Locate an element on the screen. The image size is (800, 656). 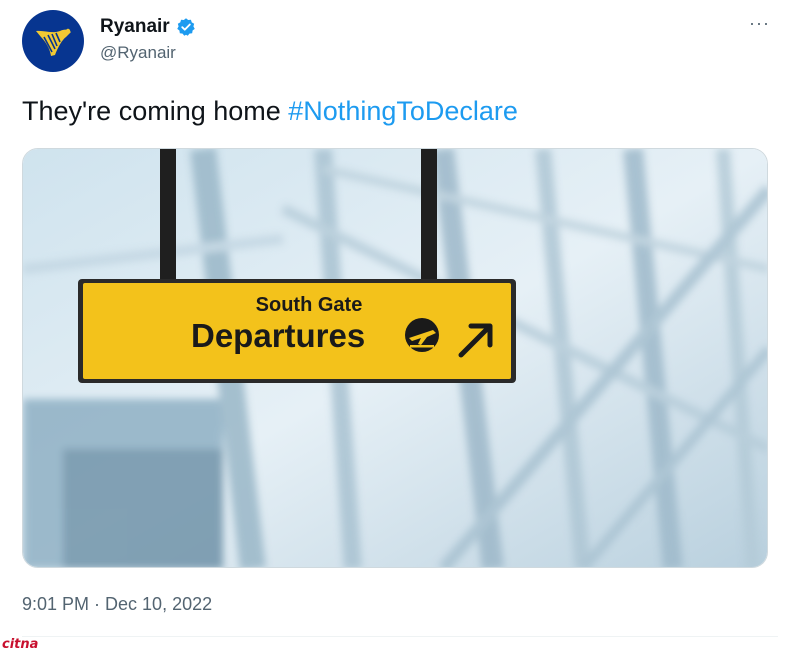
divider is located at coordinates (400, 636).